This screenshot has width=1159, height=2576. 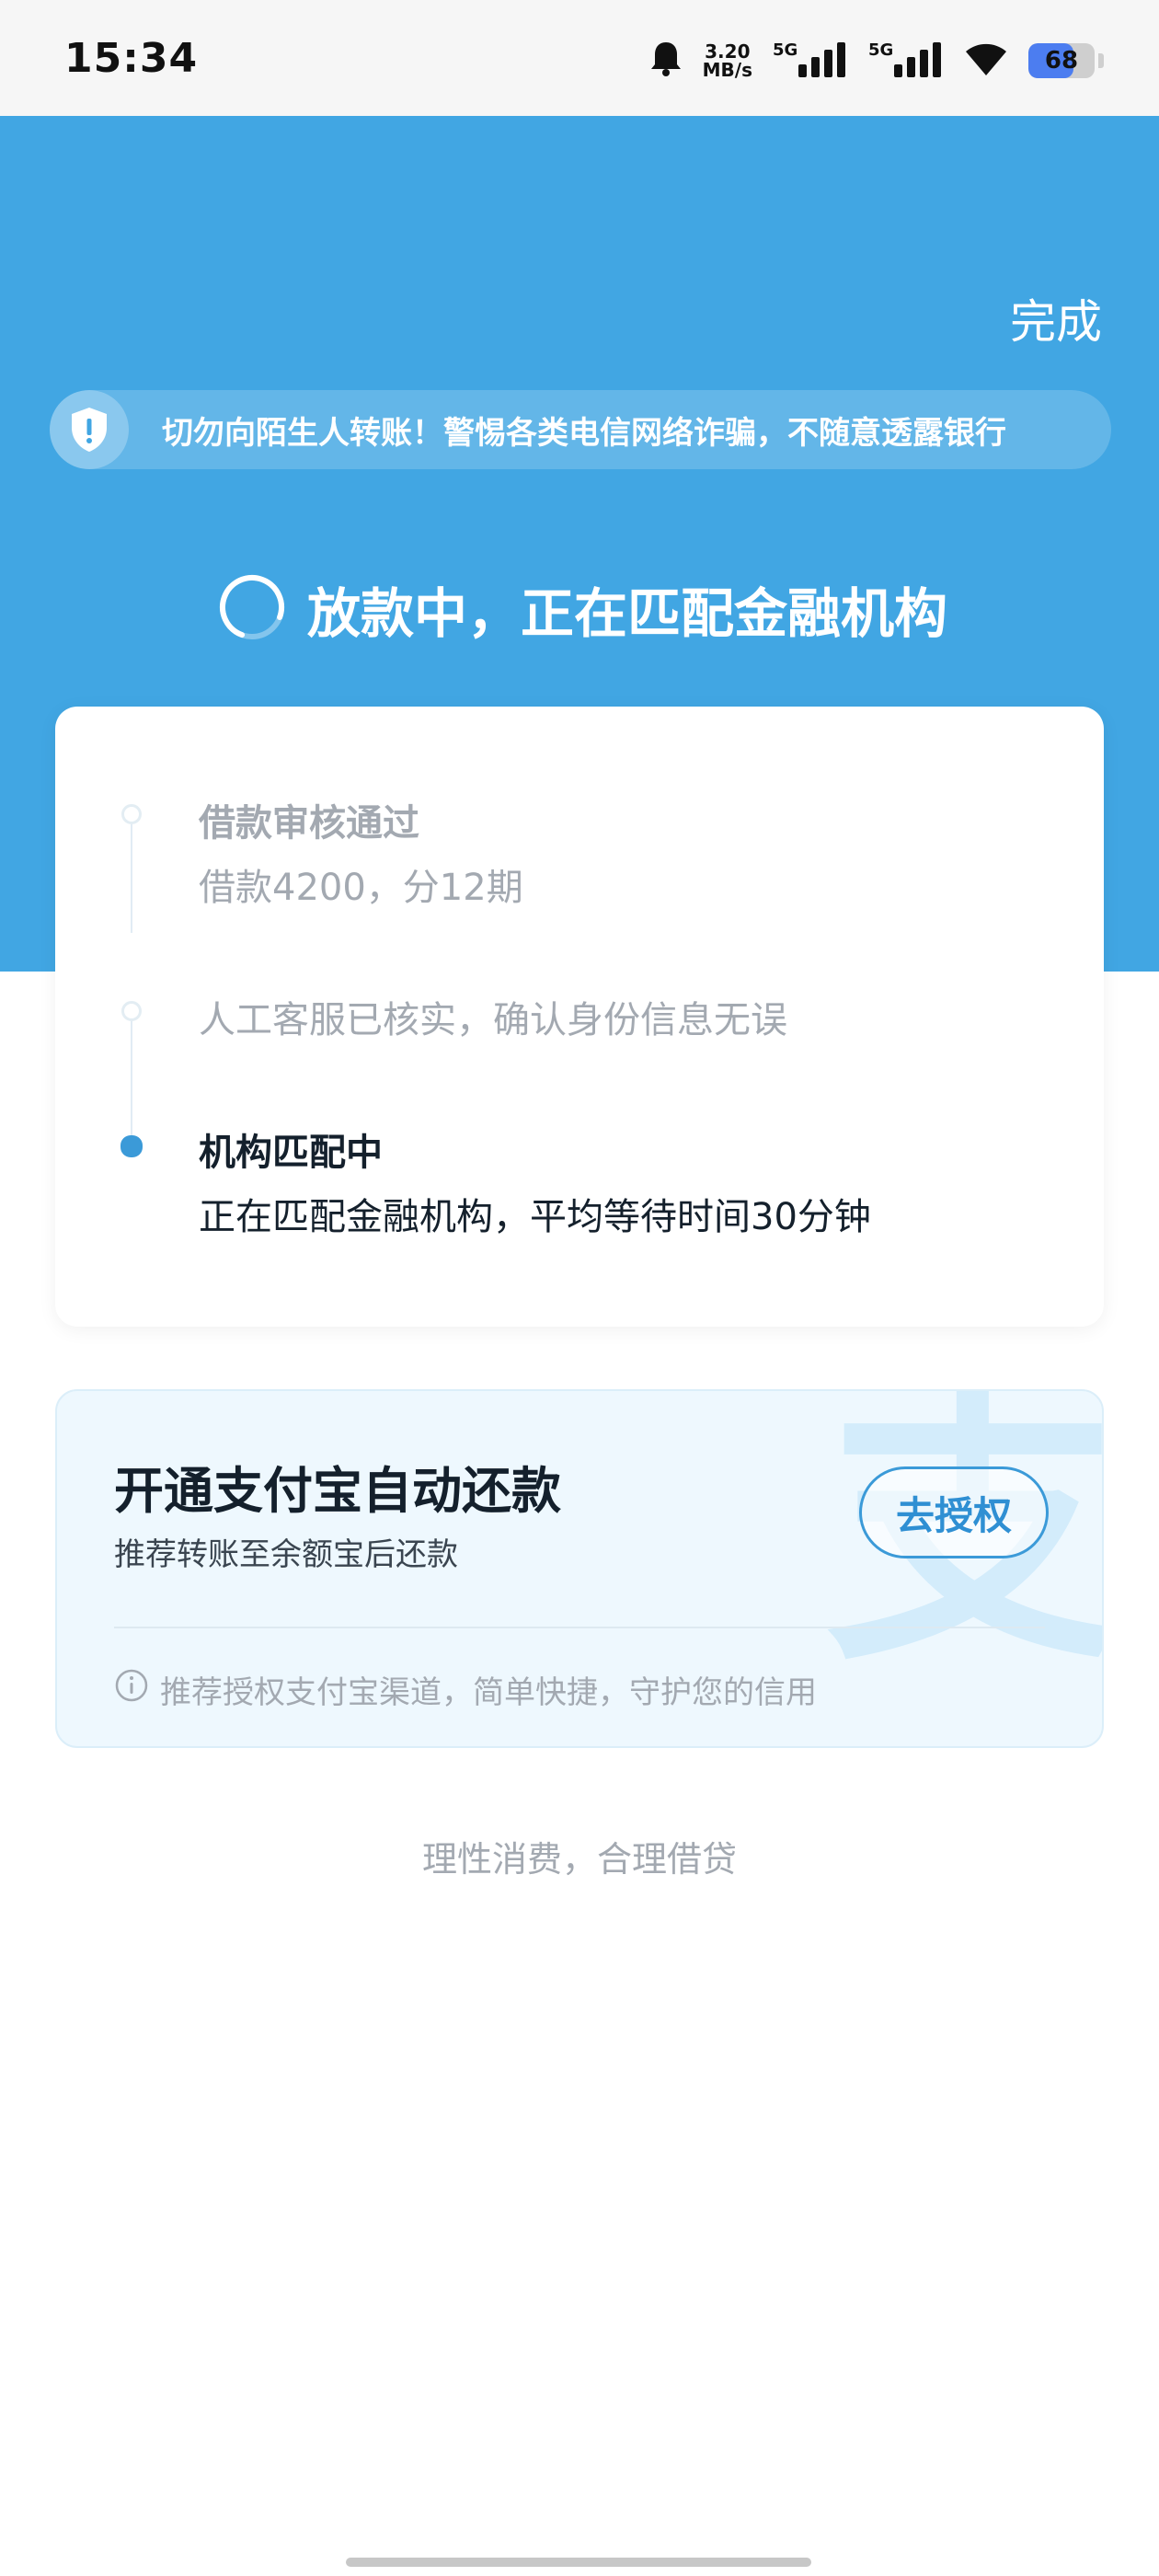 What do you see at coordinates (131, 58) in the screenshot?
I see `status-time: 15:34` at bounding box center [131, 58].